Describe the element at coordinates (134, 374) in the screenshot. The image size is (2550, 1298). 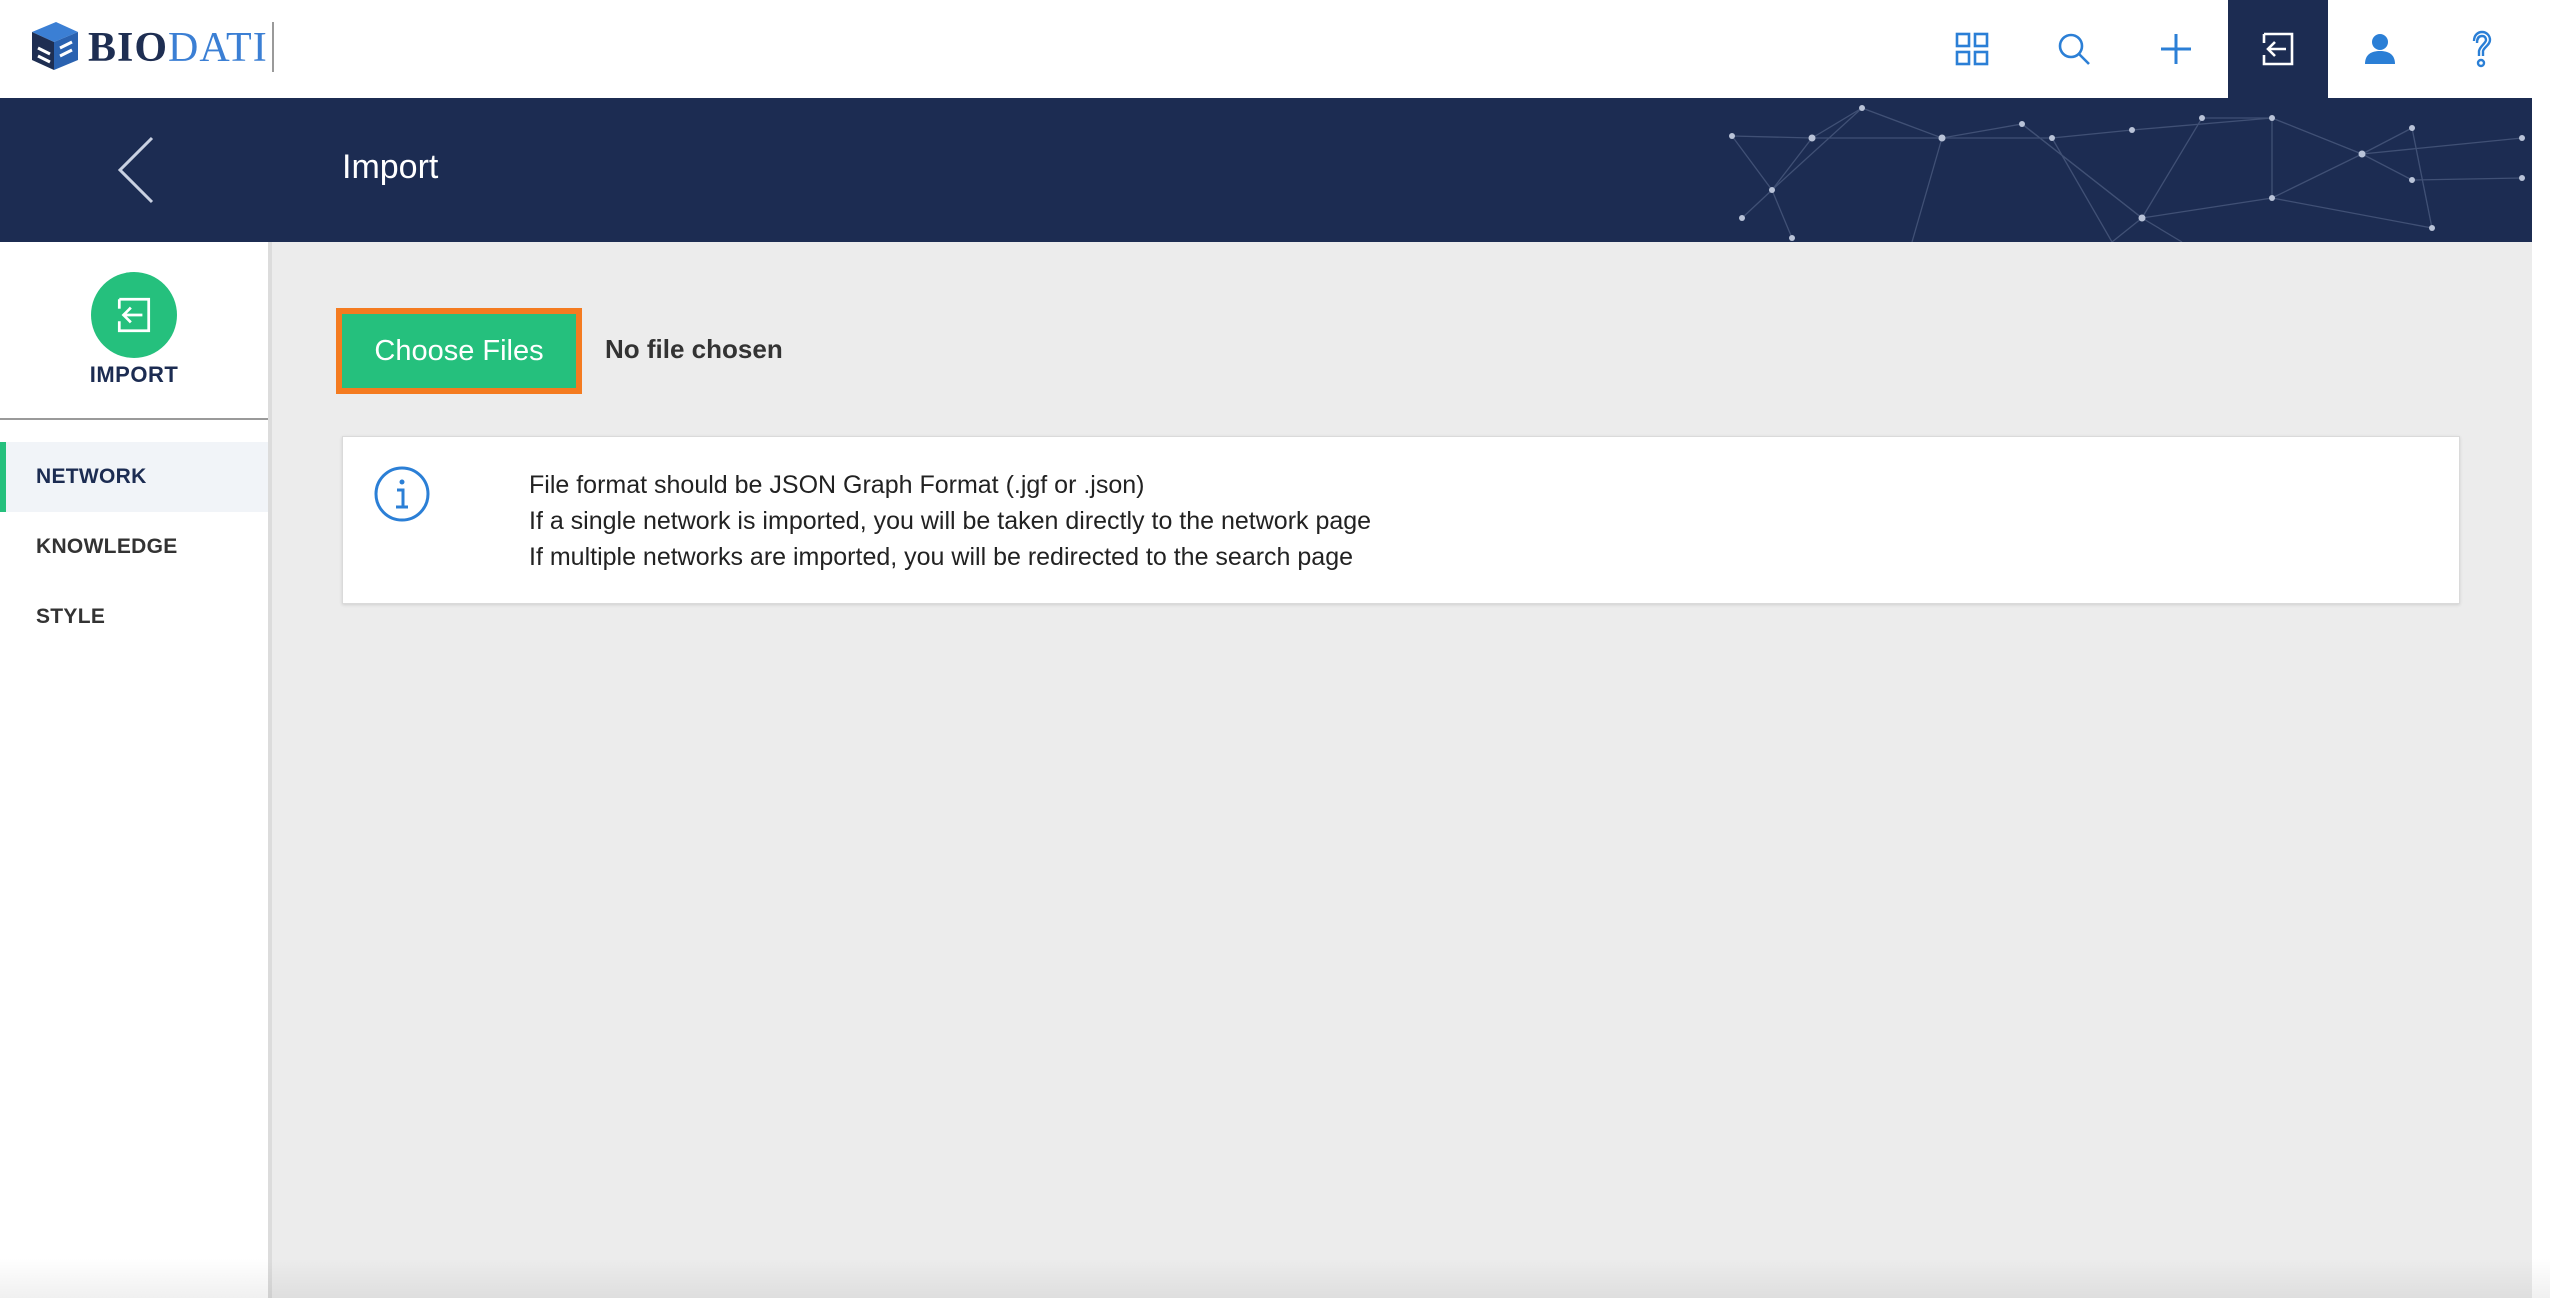
I see `sidebar-section-label: IMPORT` at that location.